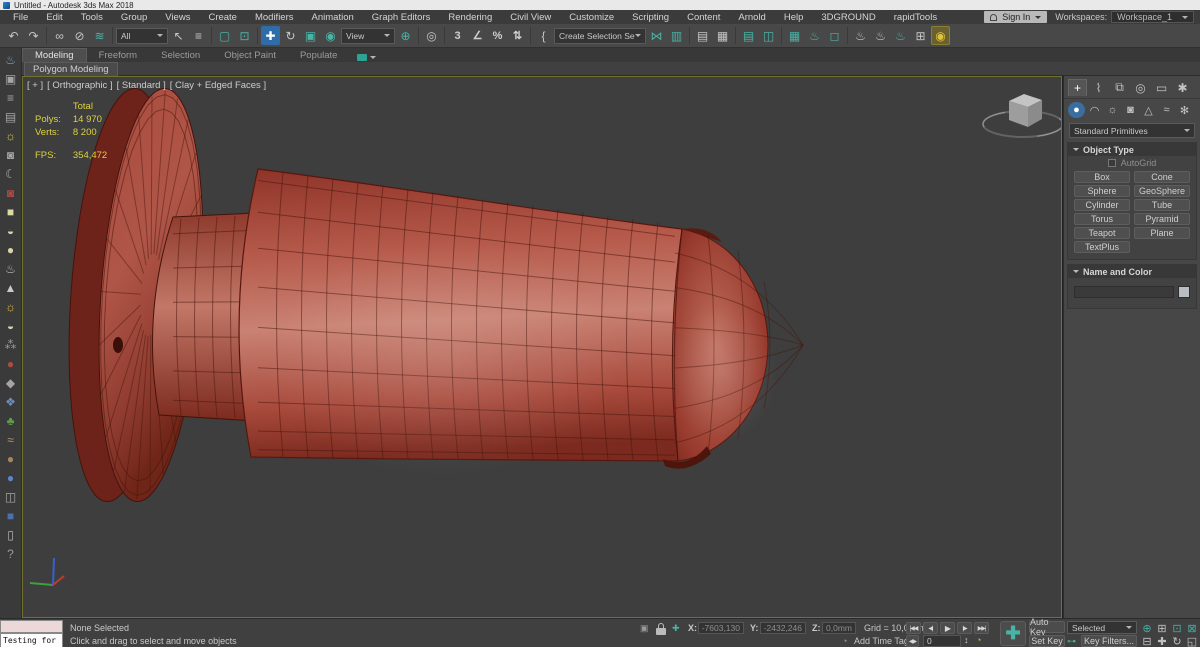  Describe the element at coordinates (11, 458) in the screenshot. I see `rock-tan-icon: ●` at that location.